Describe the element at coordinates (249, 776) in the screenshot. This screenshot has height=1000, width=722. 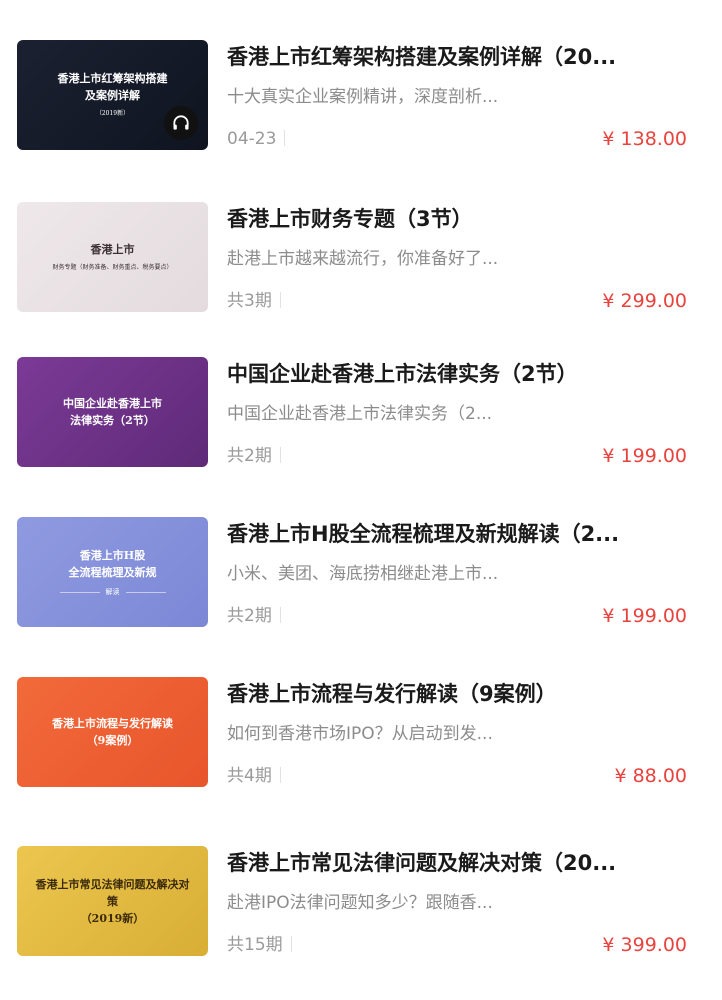
I see `course-episodes: 共4期` at that location.